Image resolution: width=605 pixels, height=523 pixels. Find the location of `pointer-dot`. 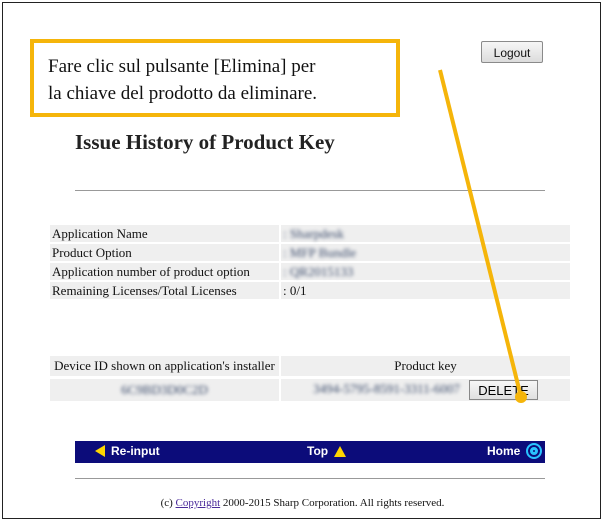

pointer-dot is located at coordinates (521, 397).